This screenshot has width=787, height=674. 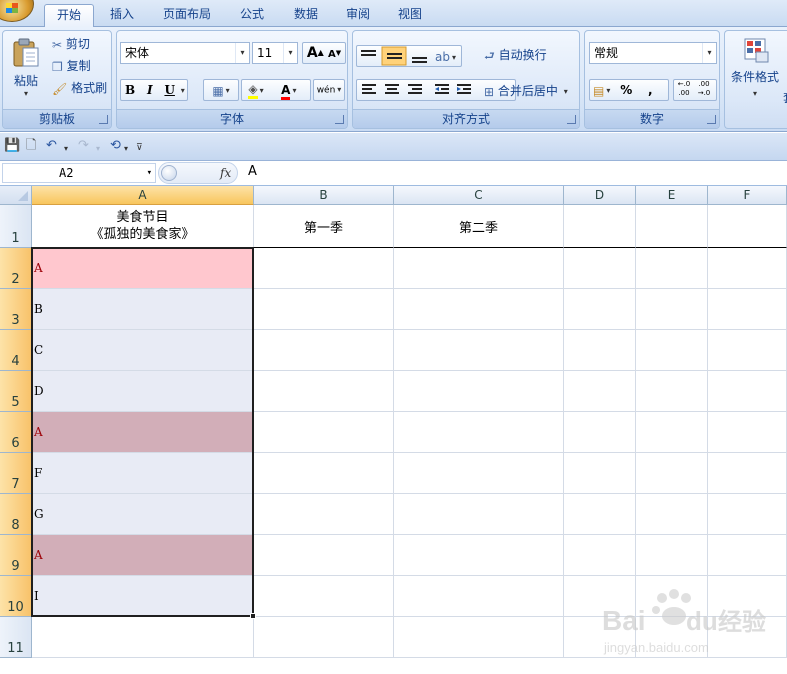 I want to click on font-size-combo: 11 ▾, so click(x=275, y=53).